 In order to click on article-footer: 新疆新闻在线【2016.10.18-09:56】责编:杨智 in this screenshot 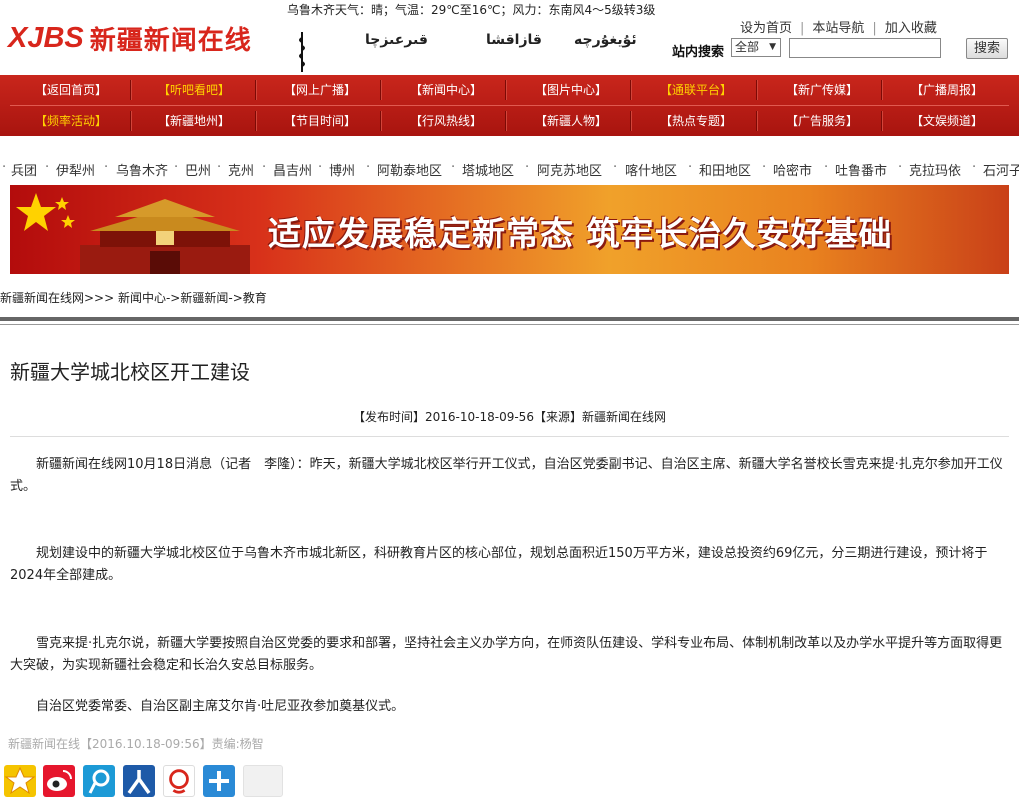, I will do `click(136, 744)`.